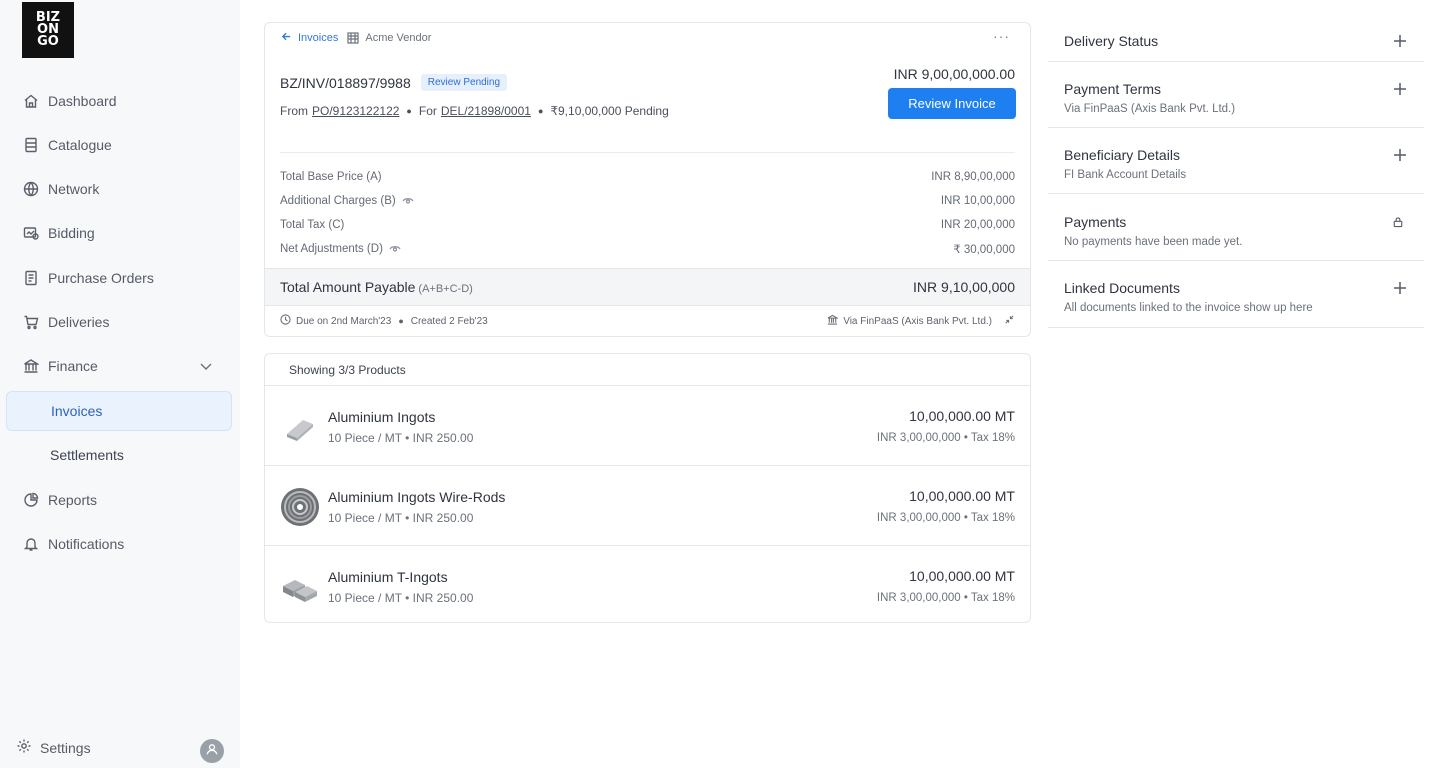 This screenshot has width=1440, height=768. Describe the element at coordinates (609, 111) in the screenshot. I see `pending-amount: ₹9,10,00,000 Pending` at that location.